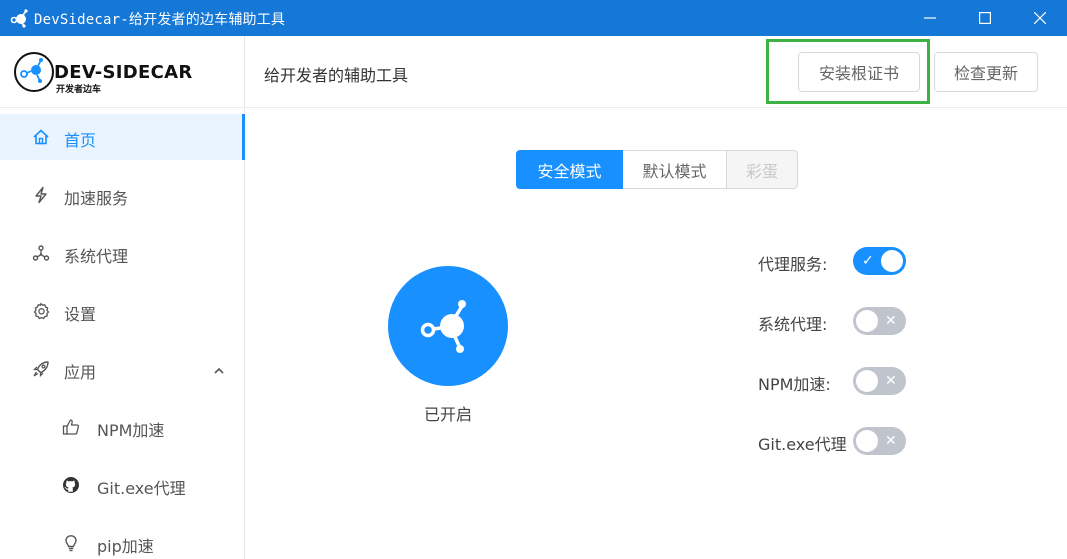  Describe the element at coordinates (656, 72) in the screenshot. I see `header: 给开发者的辅助工具 安装根证书 检查更新` at that location.